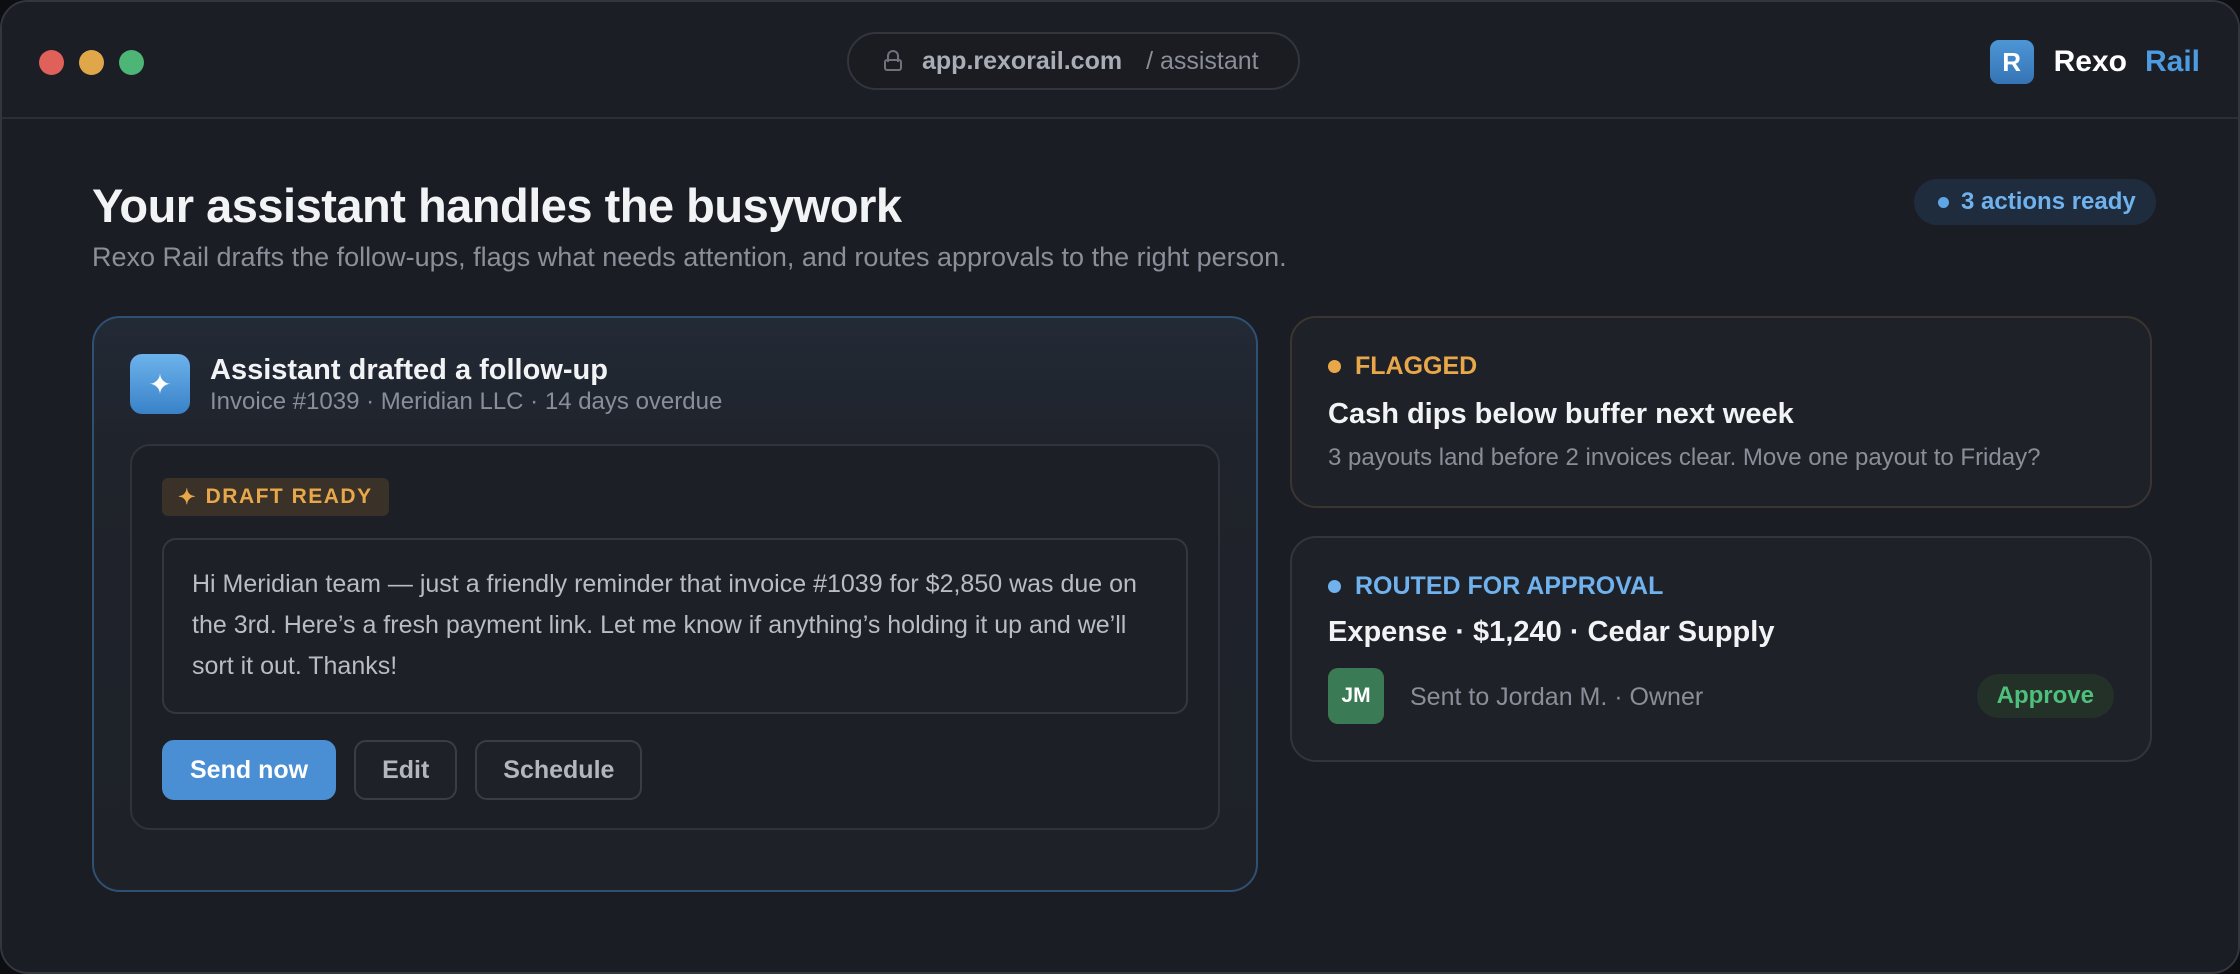 The image size is (2240, 974). I want to click on title-bar: app.rexorail.com / assistant R Rexo Rail, so click(1120, 60).